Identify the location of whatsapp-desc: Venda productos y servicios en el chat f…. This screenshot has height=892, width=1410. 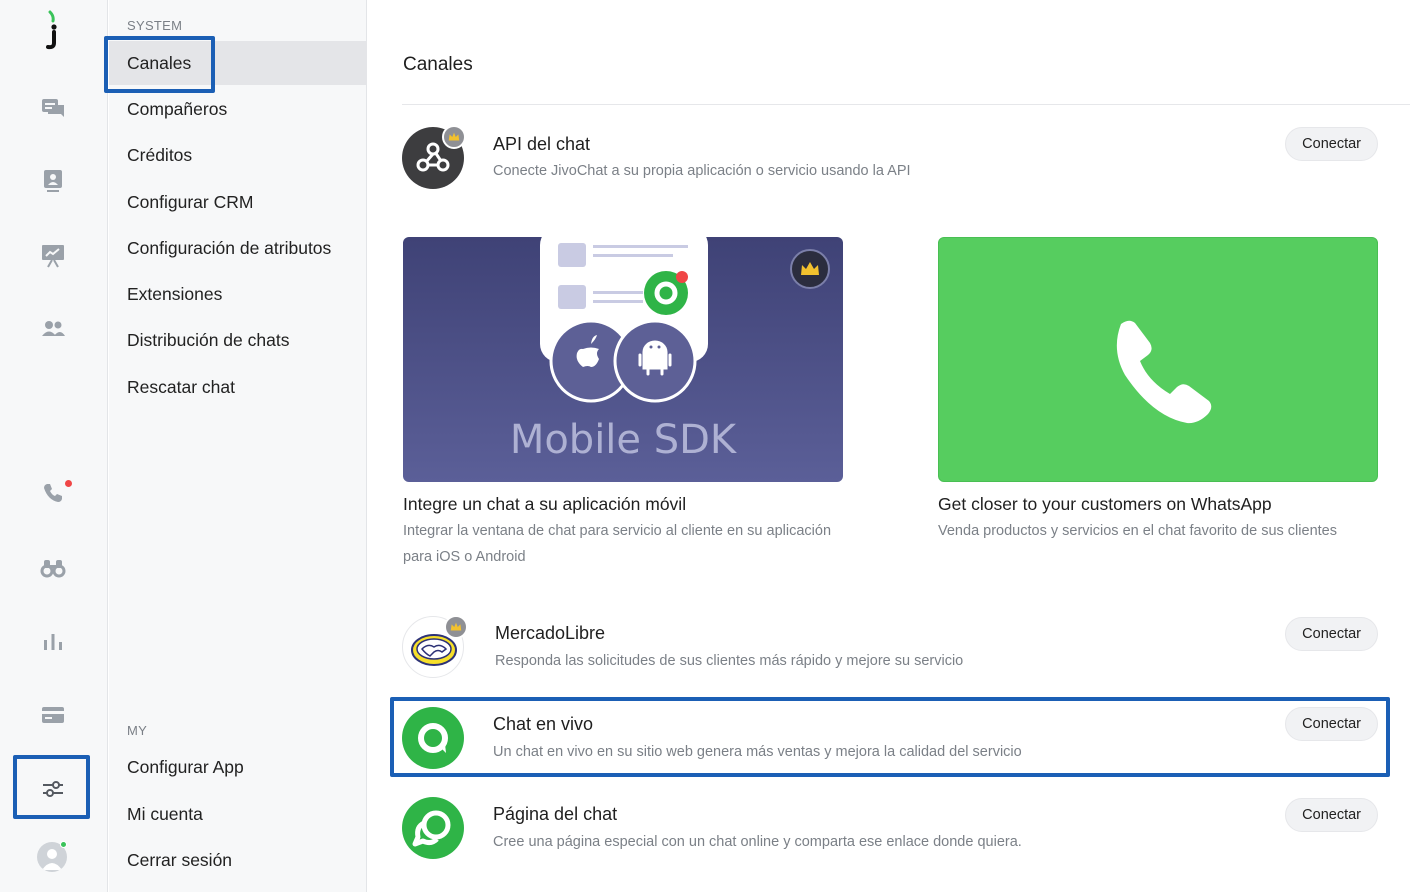
(1137, 531).